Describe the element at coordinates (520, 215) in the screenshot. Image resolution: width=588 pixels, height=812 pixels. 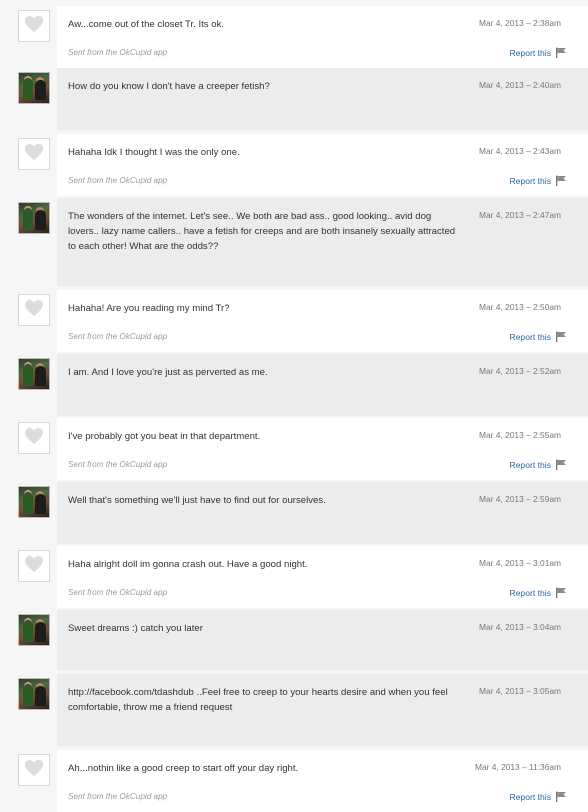
I see `message-timestamp: Mar 4, 2013 – 2:47am` at that location.